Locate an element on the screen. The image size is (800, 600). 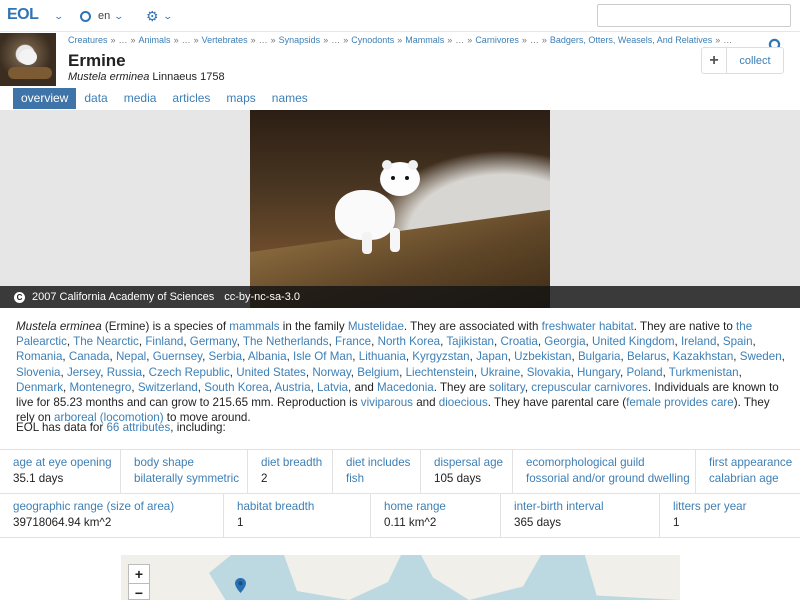
link-native-place: Bulgaria is located at coordinates (599, 356).